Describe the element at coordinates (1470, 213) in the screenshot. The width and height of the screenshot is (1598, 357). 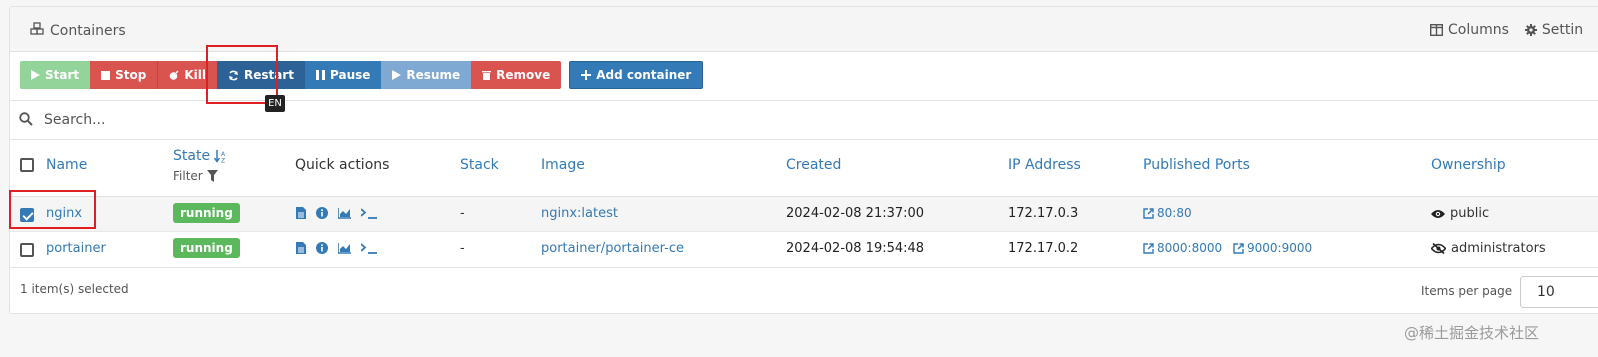
I see `ownership-label: public` at that location.